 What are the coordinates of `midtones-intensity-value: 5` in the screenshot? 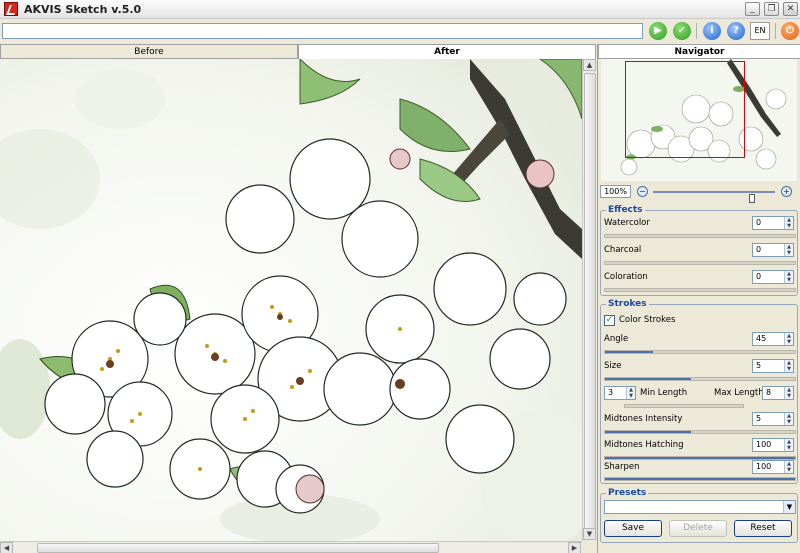 It's located at (759, 418).